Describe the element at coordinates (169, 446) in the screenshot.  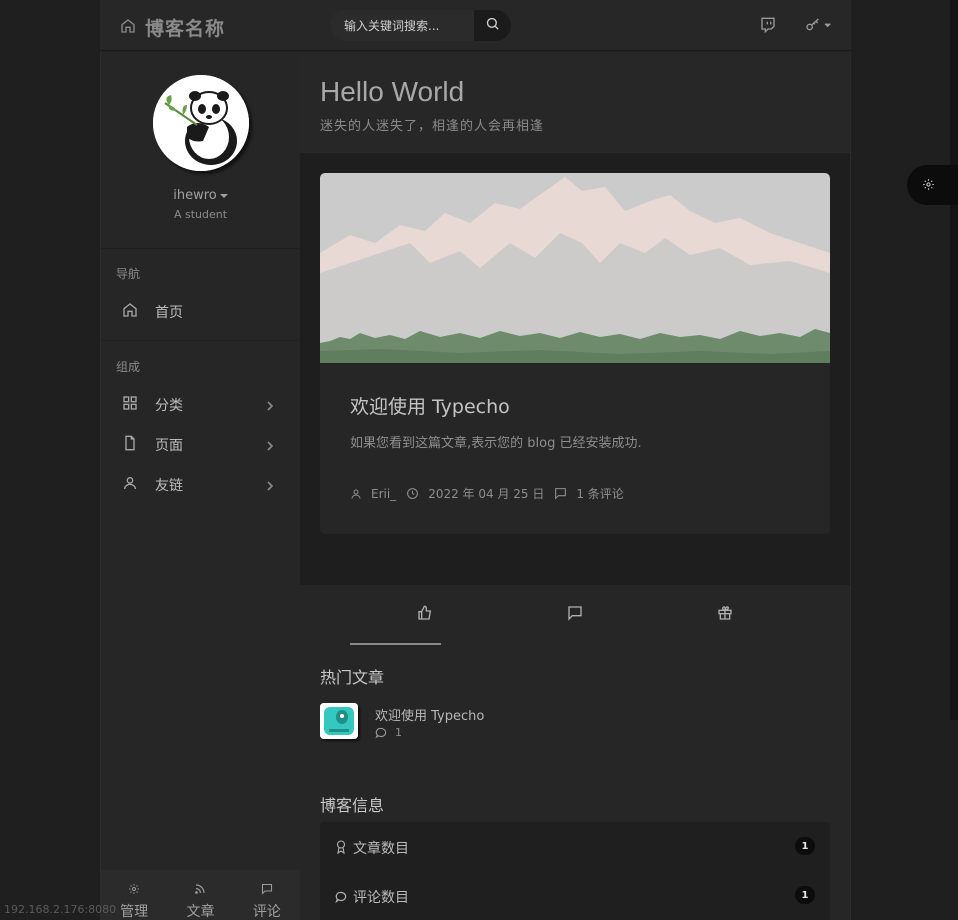
I see `sidebar-item-label: 页面` at that location.